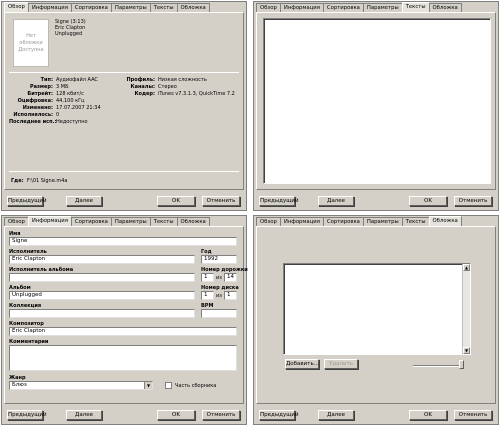 The width and height of the screenshot is (500, 428). What do you see at coordinates (37, 108) in the screenshot?
I see `modified-label: Изменено:` at bounding box center [37, 108].